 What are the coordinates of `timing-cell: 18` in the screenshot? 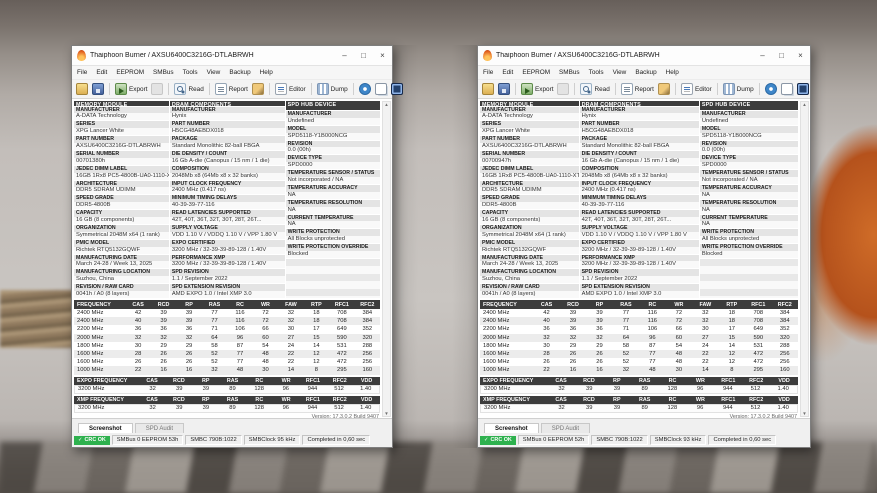 It's located at (316, 313).